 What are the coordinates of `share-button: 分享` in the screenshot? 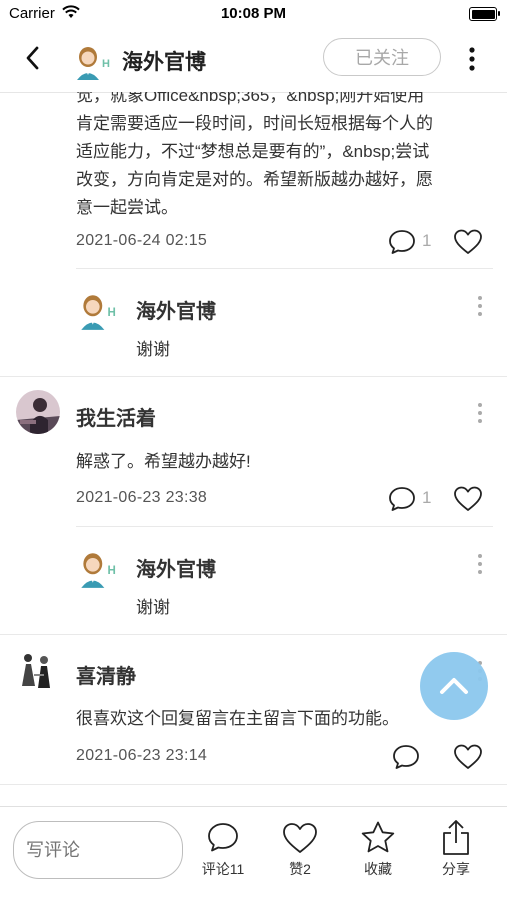 It's located at (456, 854).